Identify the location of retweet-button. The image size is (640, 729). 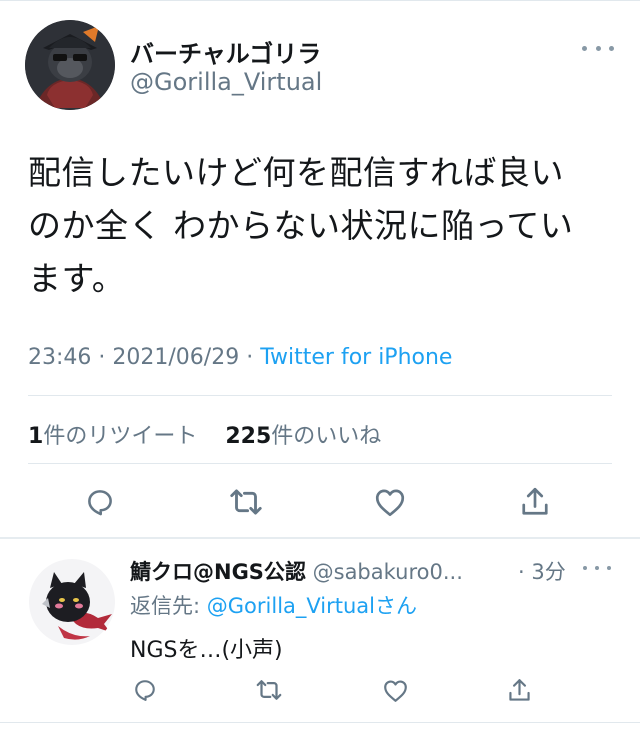
(246, 502).